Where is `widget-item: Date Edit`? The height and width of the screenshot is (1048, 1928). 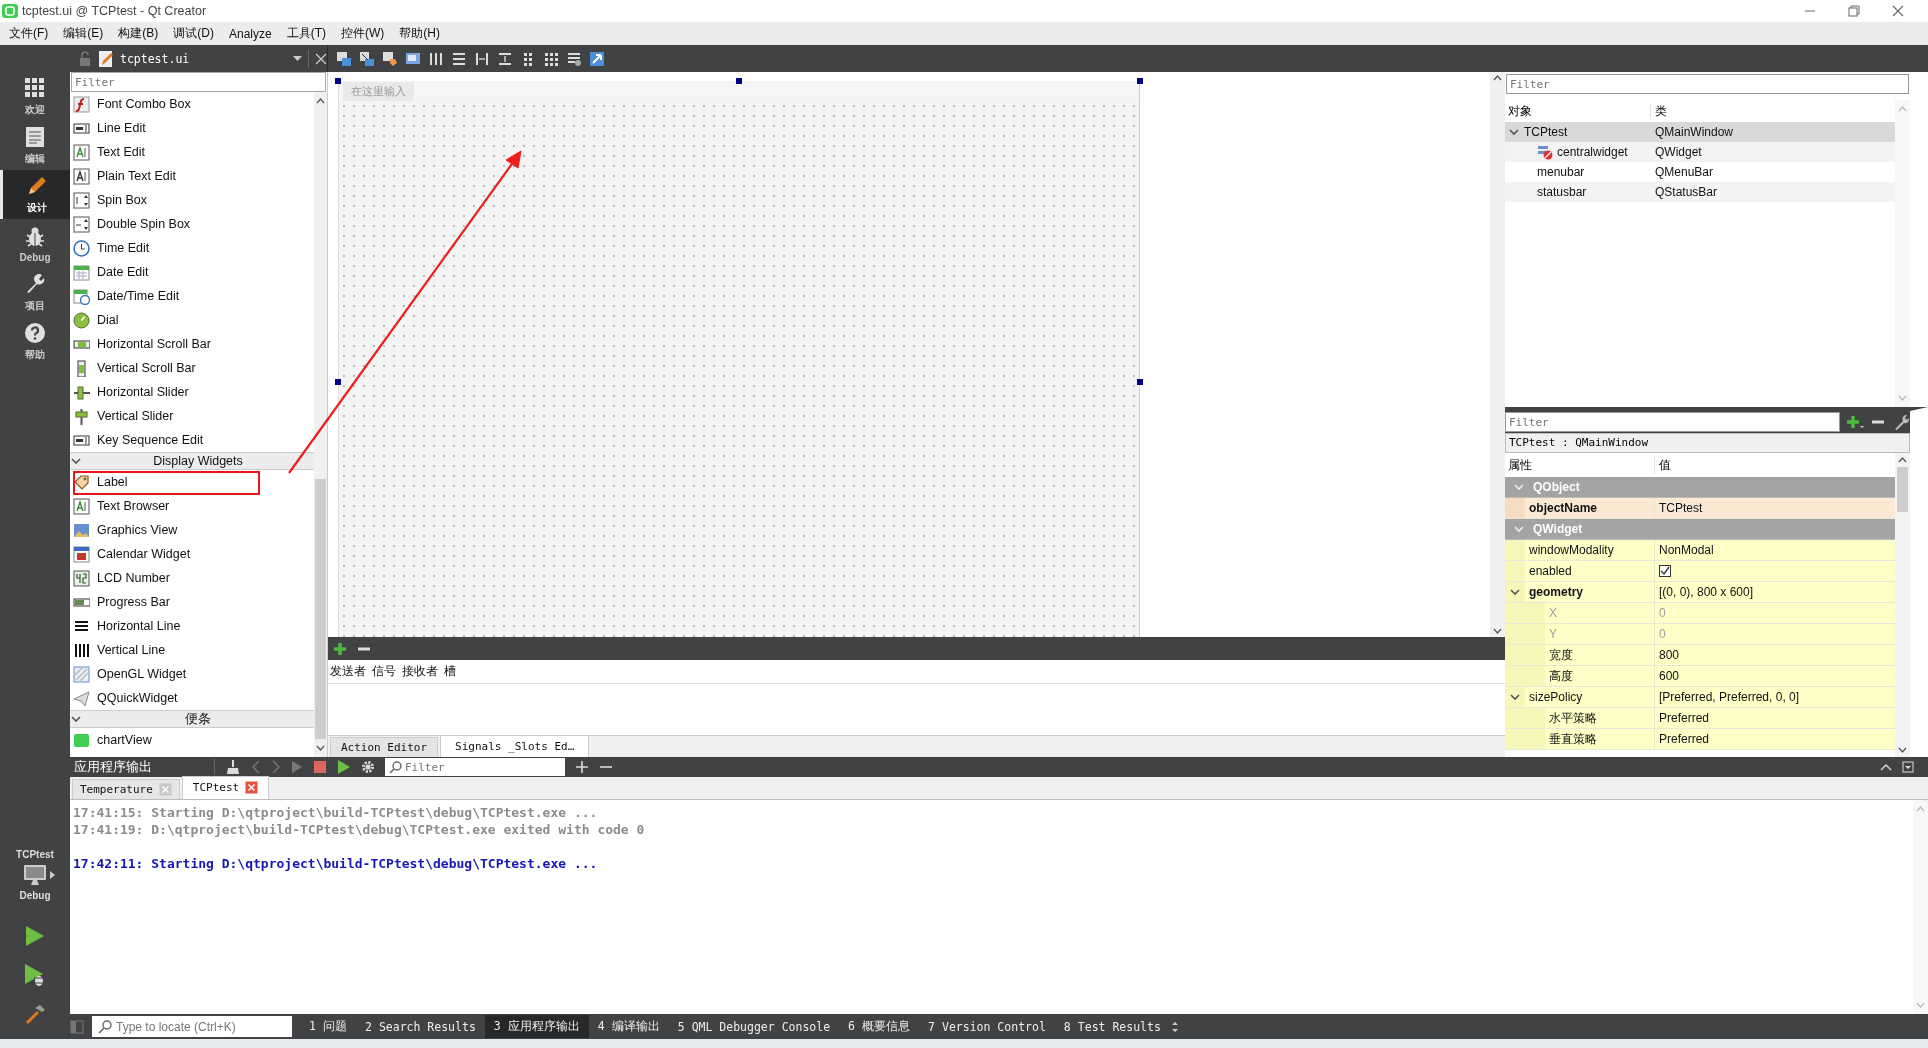
widget-item: Date Edit is located at coordinates (192, 272).